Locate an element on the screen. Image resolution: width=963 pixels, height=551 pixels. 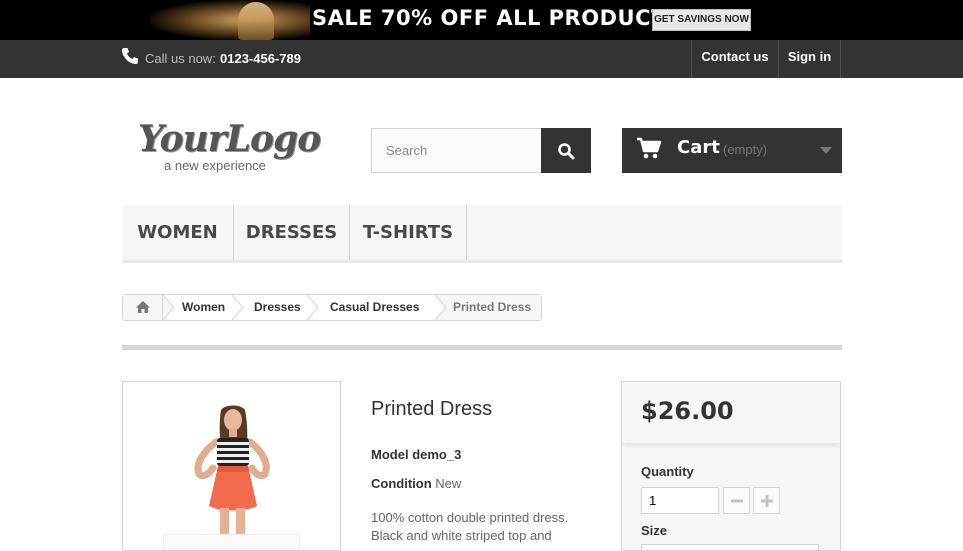
contact-us-link: Contact us is located at coordinates (734, 59).